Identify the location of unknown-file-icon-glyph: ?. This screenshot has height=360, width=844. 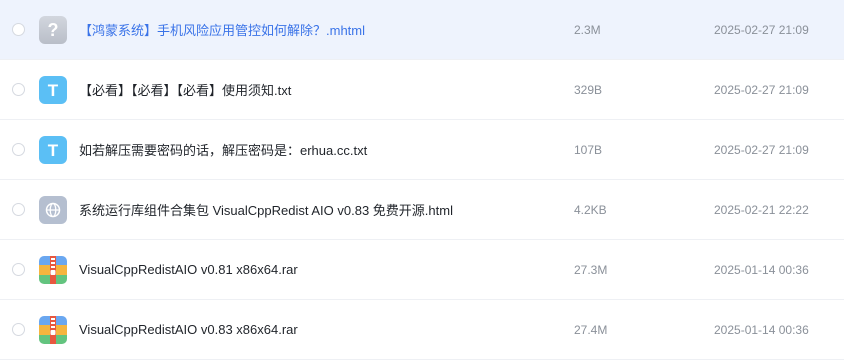
(53, 30).